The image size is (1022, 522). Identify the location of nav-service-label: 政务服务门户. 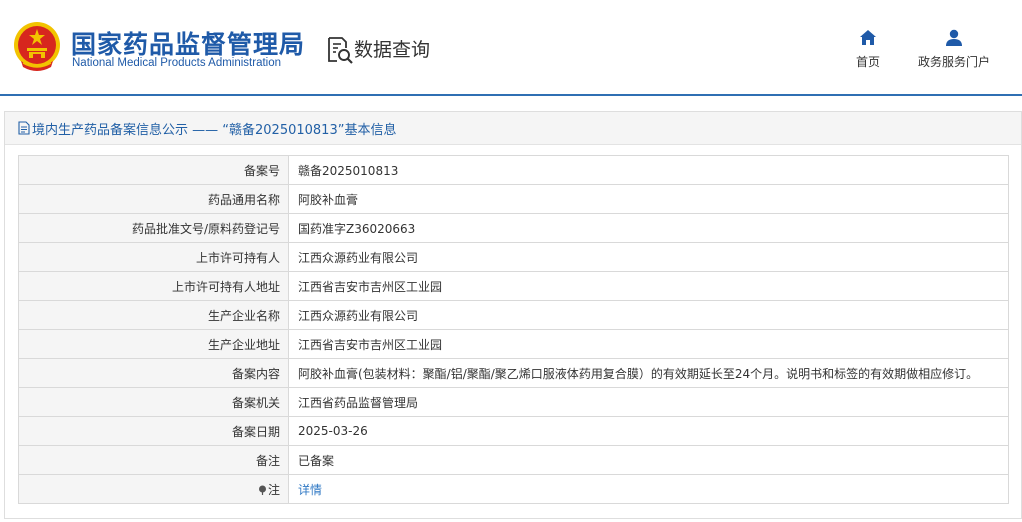
(953, 62).